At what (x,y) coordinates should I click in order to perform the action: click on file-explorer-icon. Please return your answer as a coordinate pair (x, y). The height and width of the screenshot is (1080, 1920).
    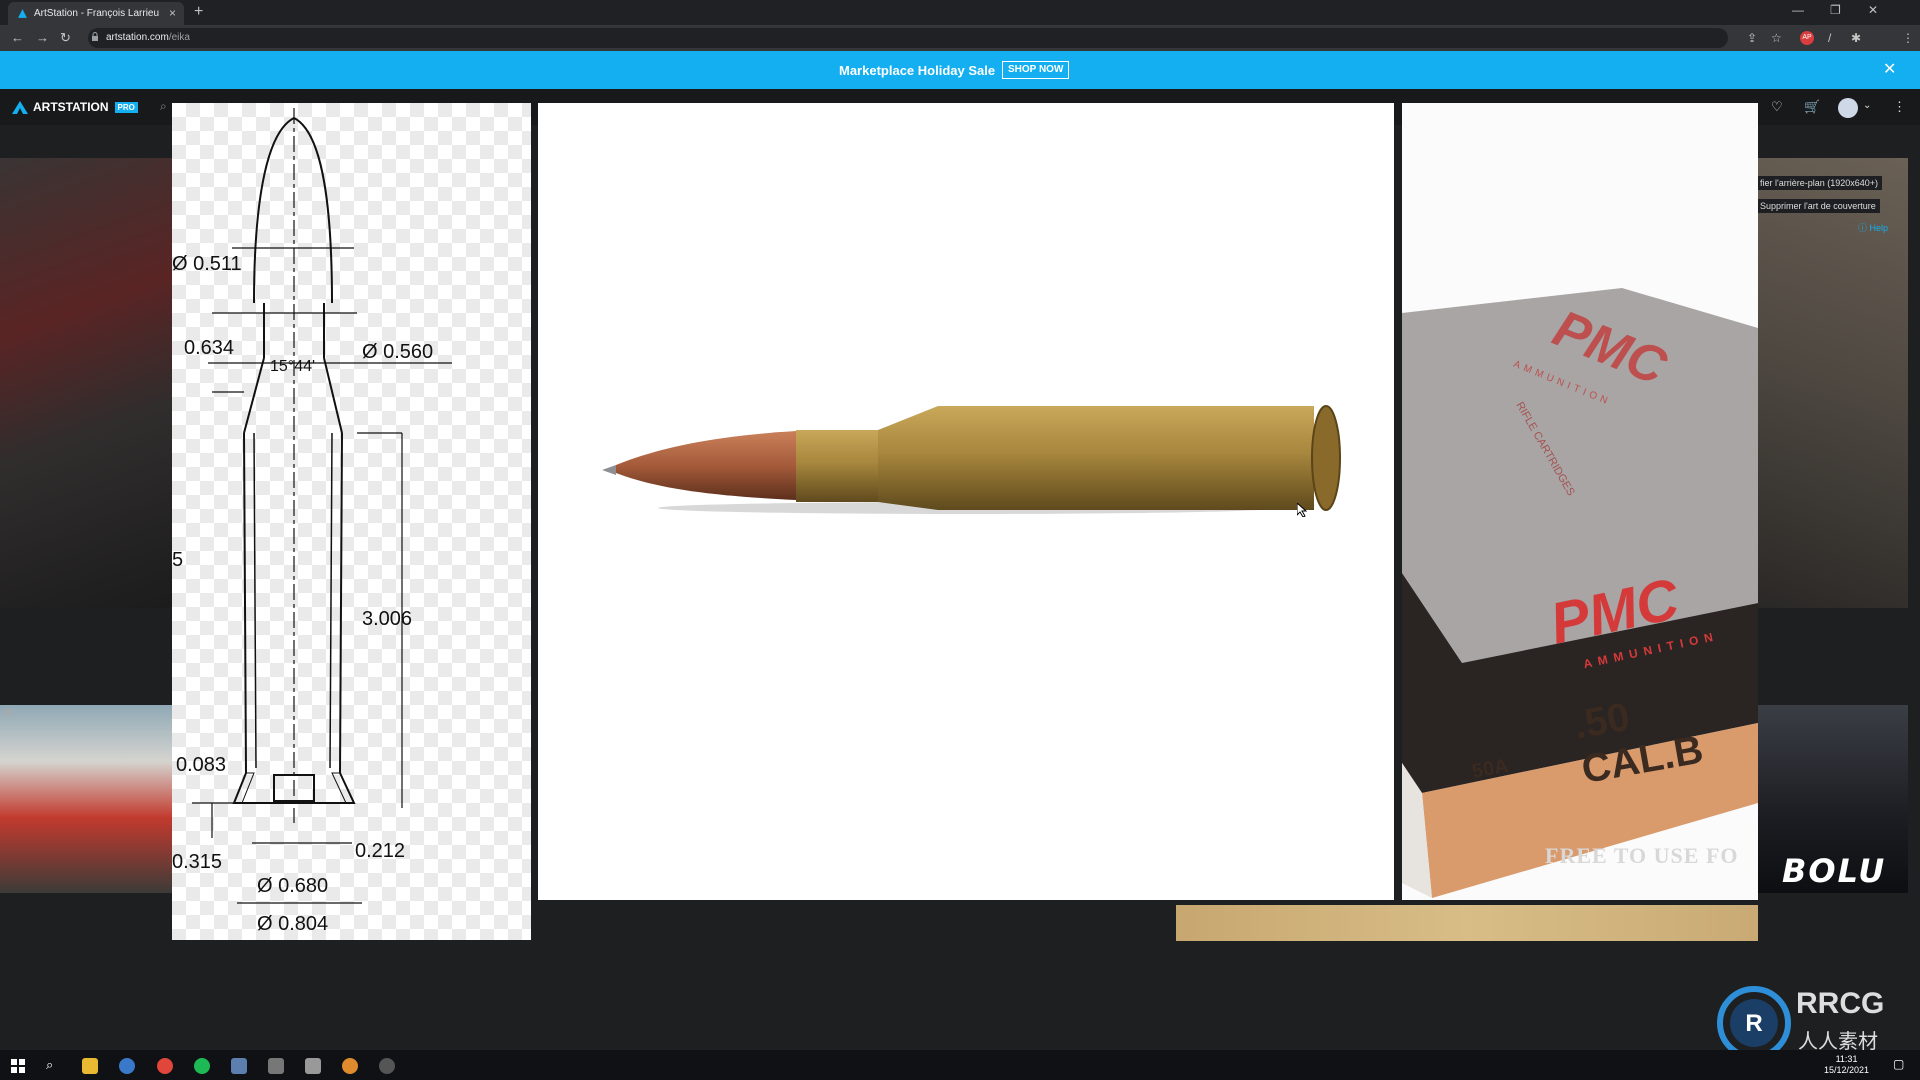
    Looking at the image, I should click on (90, 1066).